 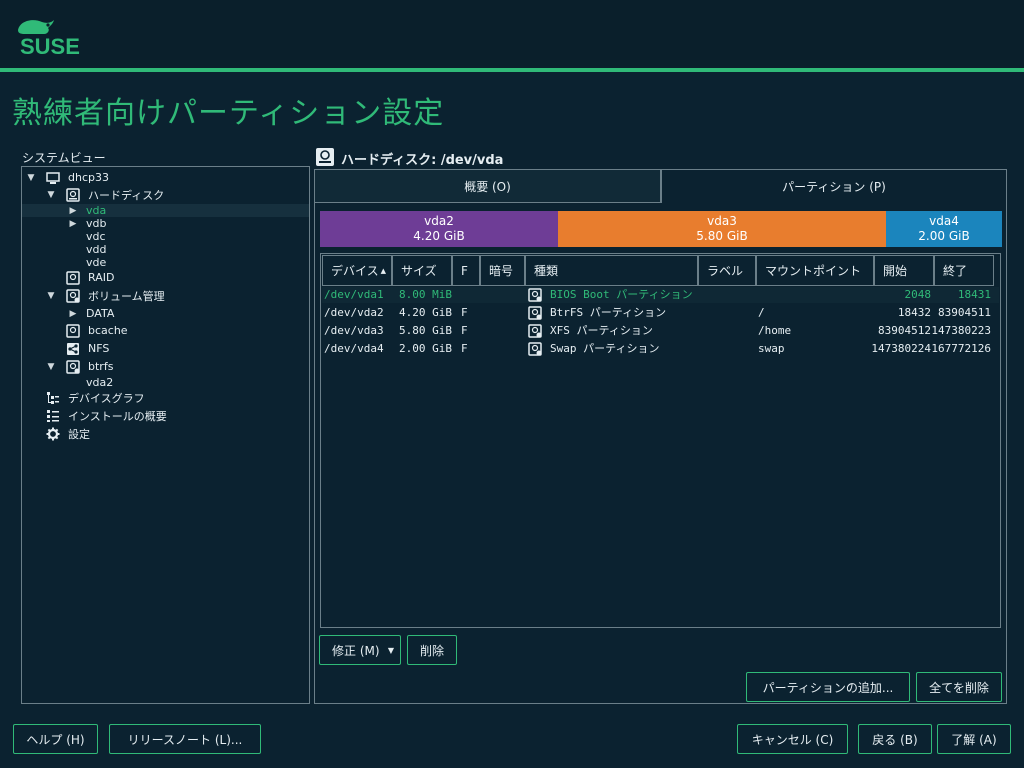 What do you see at coordinates (165, 194) in the screenshot?
I see `tree-item-harddisks: ▼ ハードディスク` at bounding box center [165, 194].